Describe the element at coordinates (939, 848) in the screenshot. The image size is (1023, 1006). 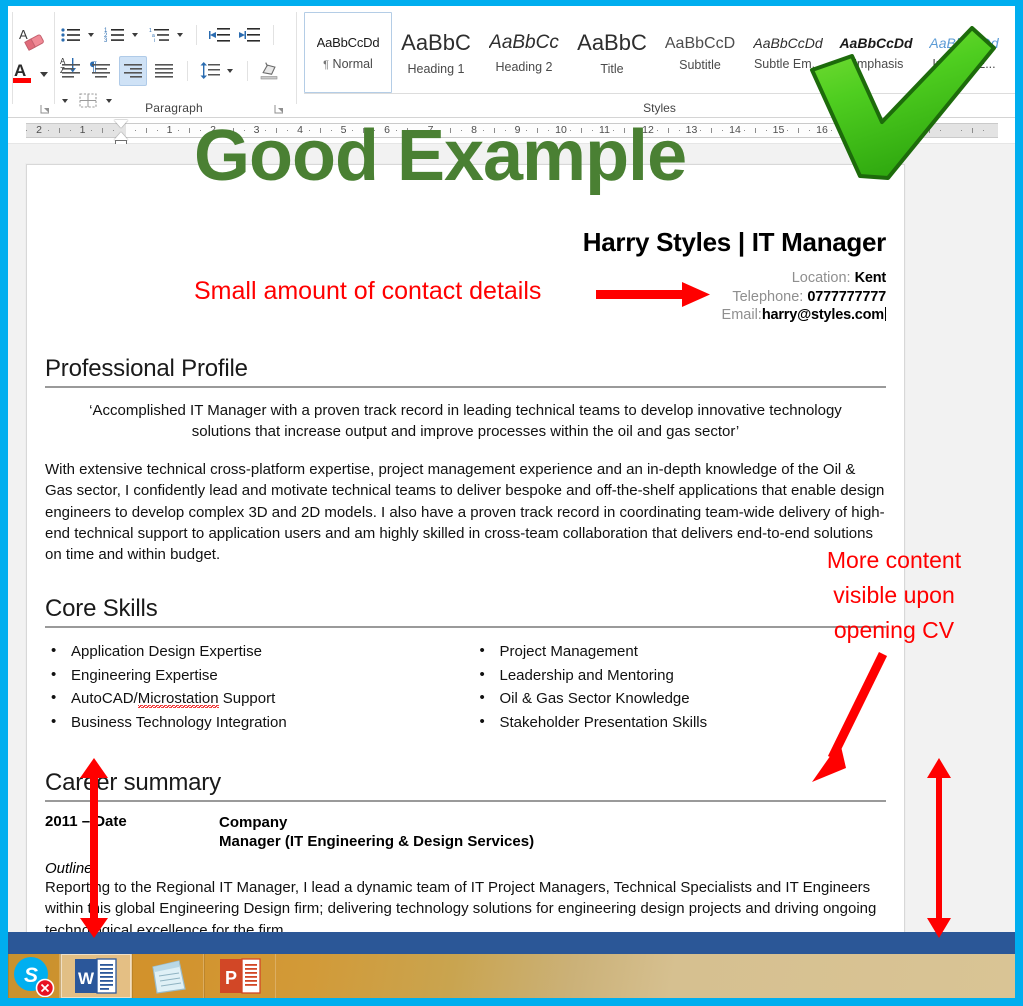
I see `right-extent-arrow-icon` at that location.